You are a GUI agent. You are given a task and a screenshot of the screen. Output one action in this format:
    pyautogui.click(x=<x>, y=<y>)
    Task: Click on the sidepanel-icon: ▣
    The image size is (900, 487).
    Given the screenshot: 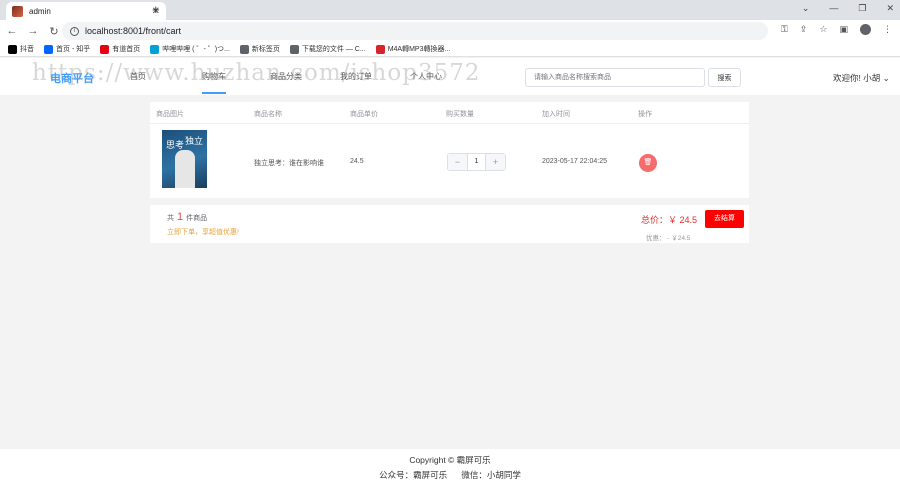 What is the action you would take?
    pyautogui.click(x=843, y=29)
    